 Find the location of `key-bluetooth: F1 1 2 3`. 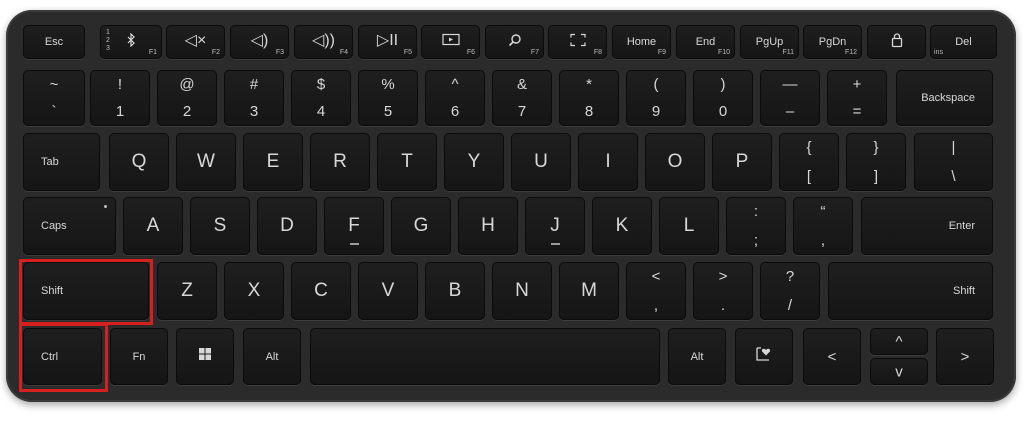

key-bluetooth: F1 1 2 3 is located at coordinates (131, 42).